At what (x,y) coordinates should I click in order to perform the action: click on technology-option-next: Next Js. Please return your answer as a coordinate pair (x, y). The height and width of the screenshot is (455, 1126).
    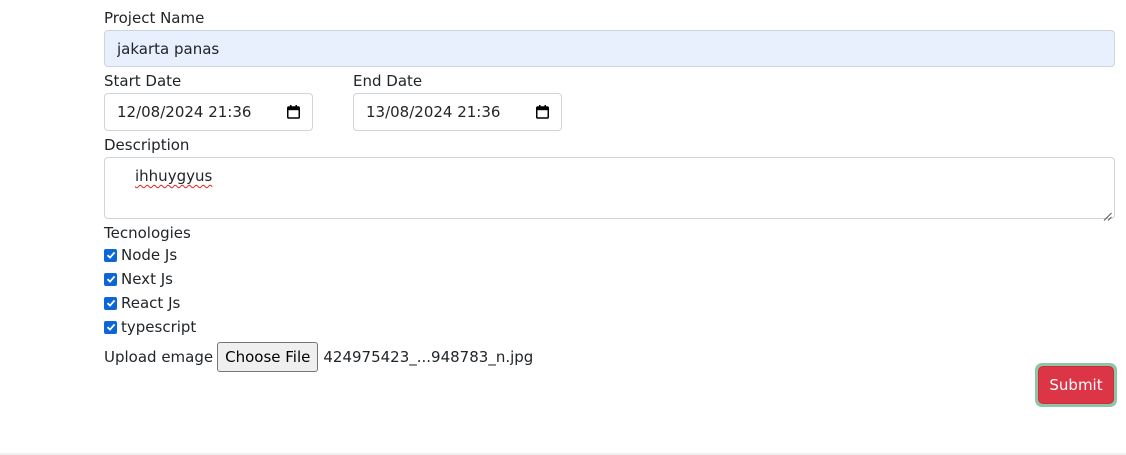
    Looking at the image, I should click on (609, 279).